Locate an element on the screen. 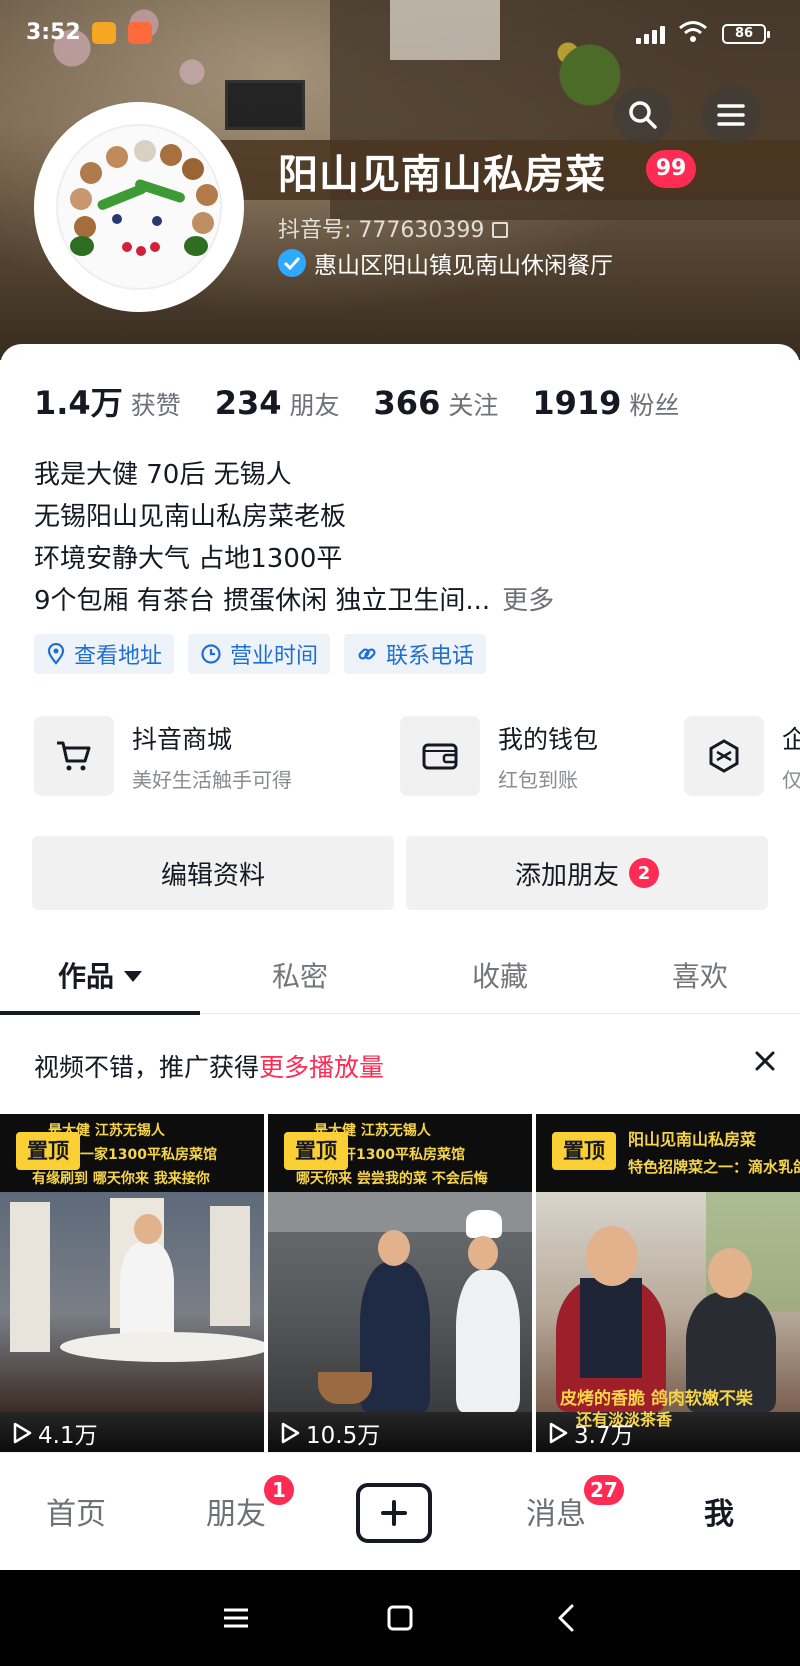 The width and height of the screenshot is (800, 1666). cart-icon is located at coordinates (74, 756).